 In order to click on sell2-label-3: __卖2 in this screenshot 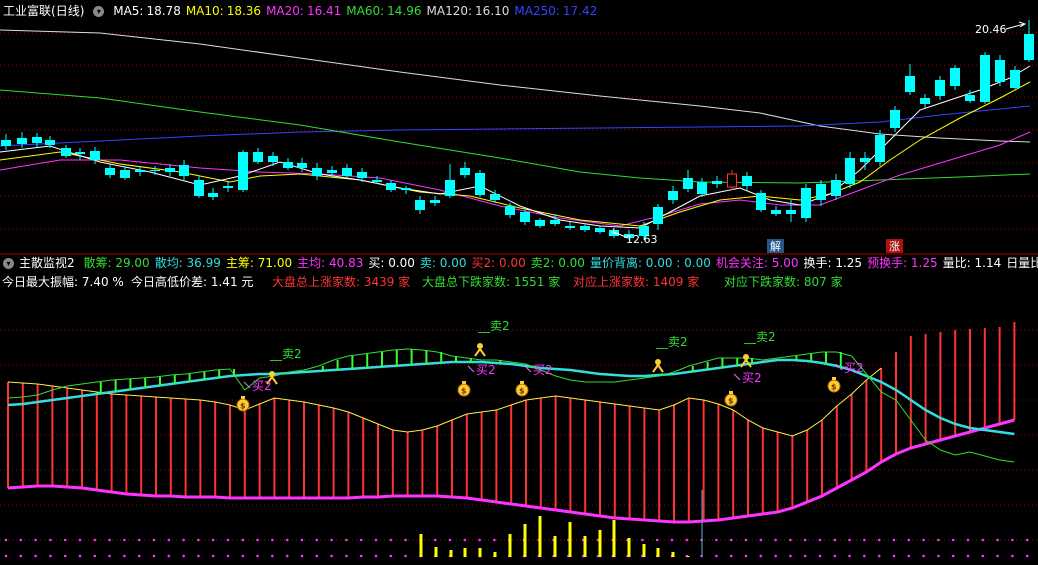, I will do `click(759, 337)`.